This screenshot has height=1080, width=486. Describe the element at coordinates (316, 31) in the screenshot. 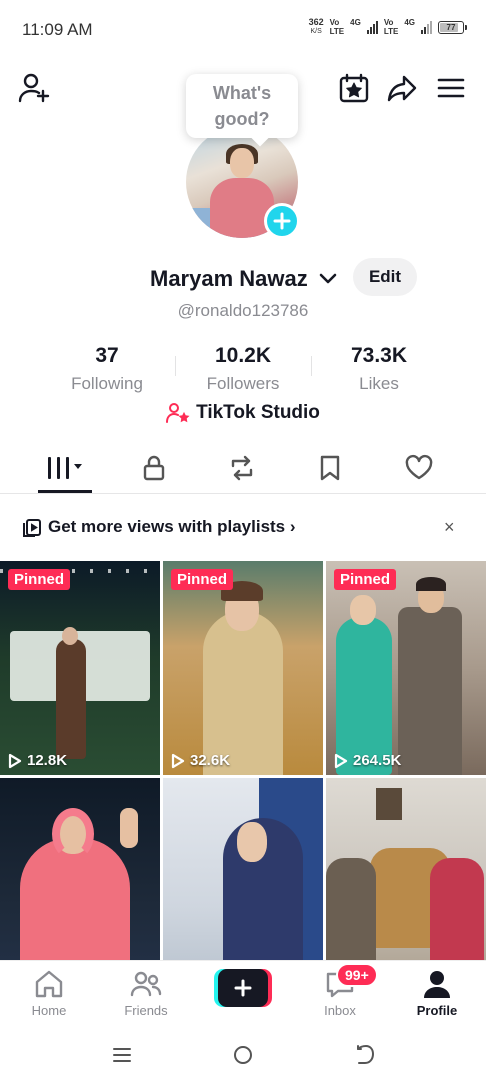

I see `network-speed-unit: K/S` at that location.